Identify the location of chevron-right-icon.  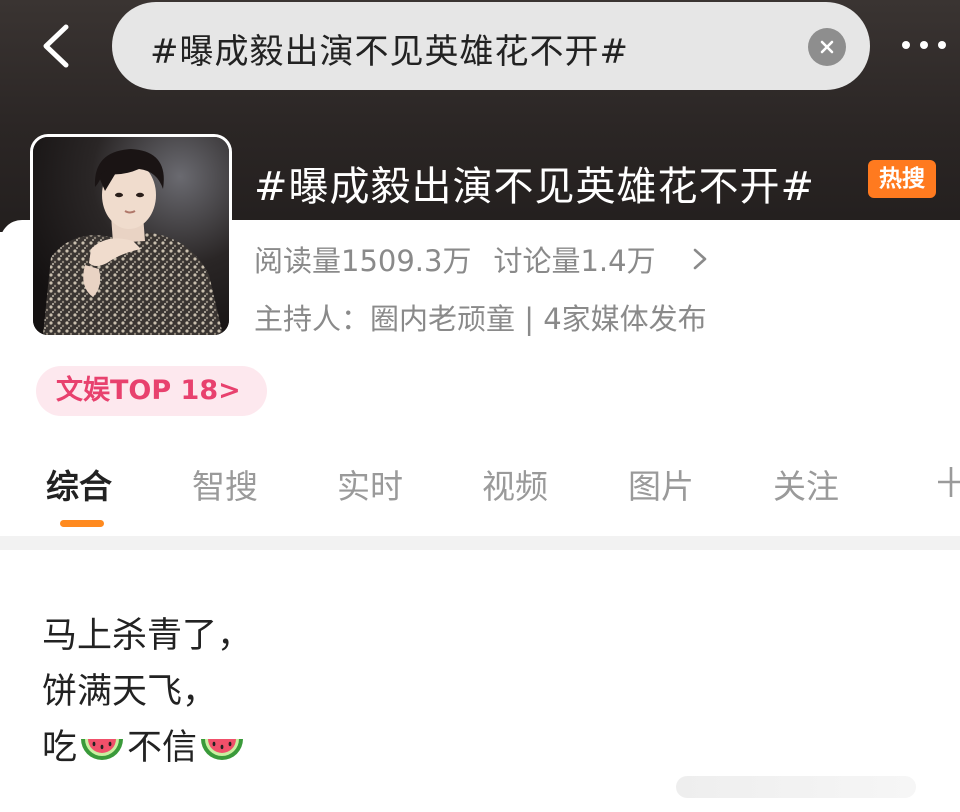
(699, 259).